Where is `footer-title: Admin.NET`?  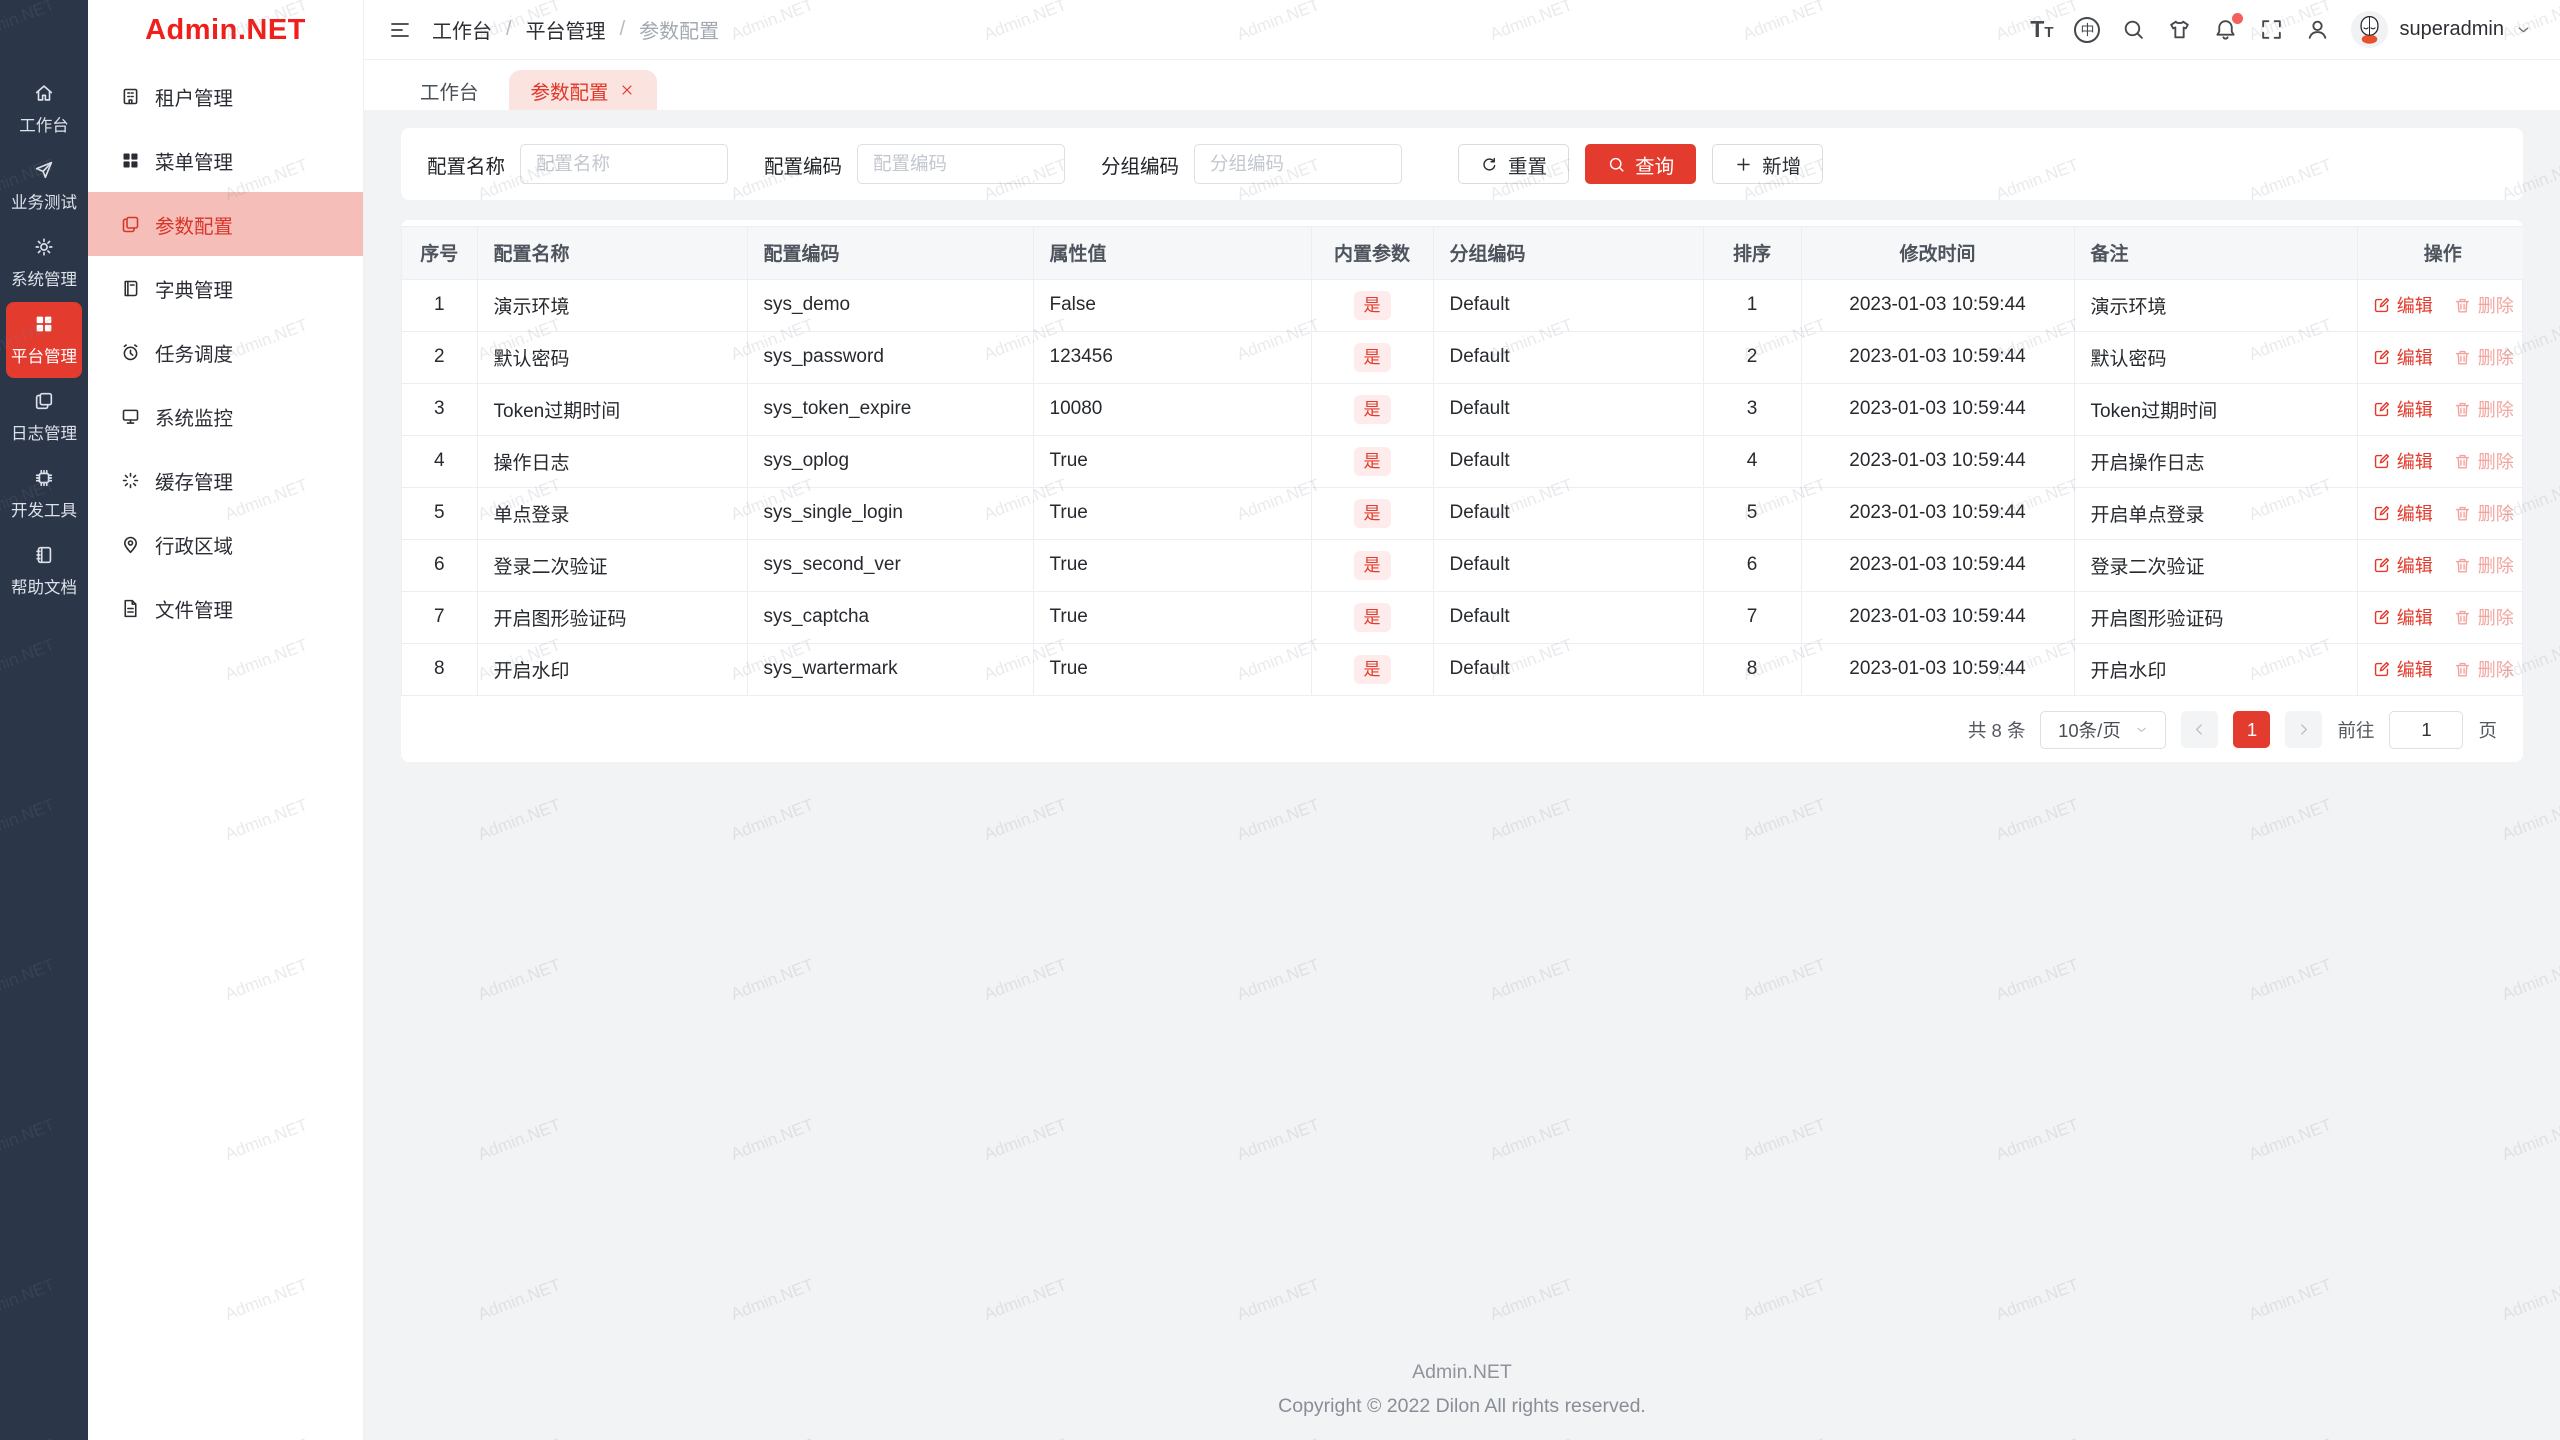 footer-title: Admin.NET is located at coordinates (1462, 1372).